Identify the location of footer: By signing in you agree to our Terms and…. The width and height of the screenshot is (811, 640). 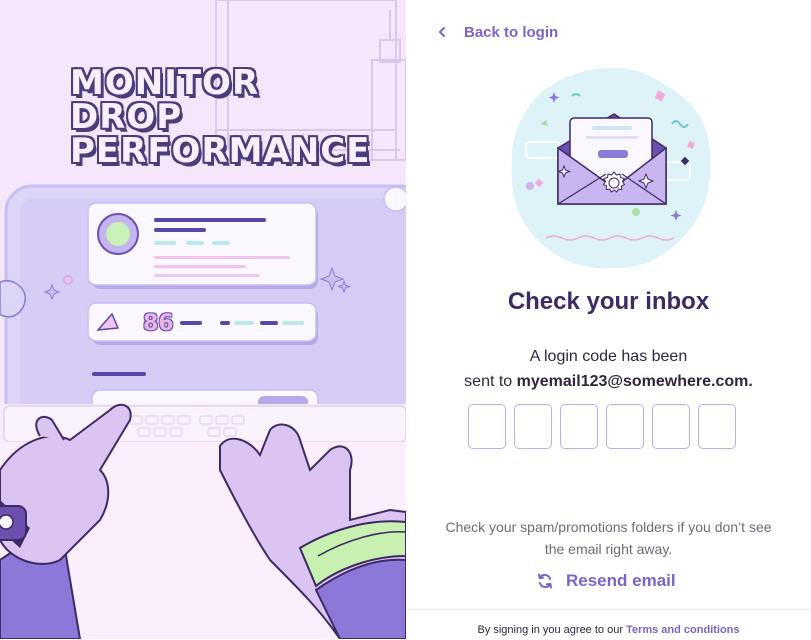
(608, 624).